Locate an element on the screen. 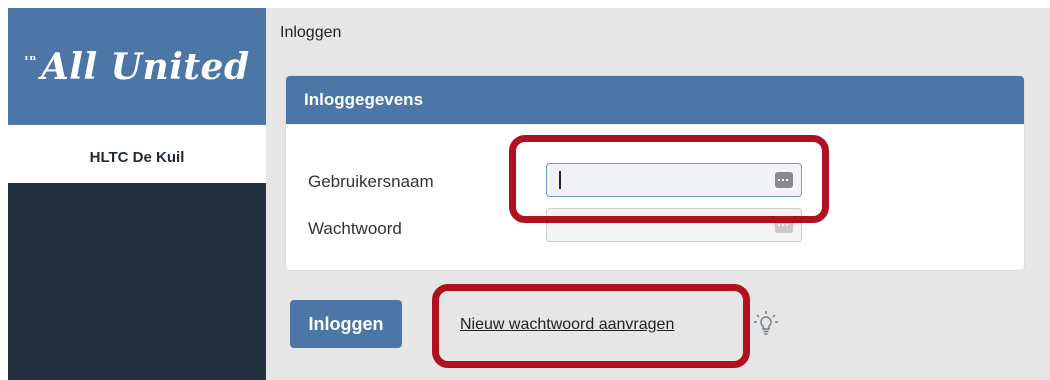 This screenshot has height=380, width=1050. logo-mark: ᶦⁿ is located at coordinates (30, 60).